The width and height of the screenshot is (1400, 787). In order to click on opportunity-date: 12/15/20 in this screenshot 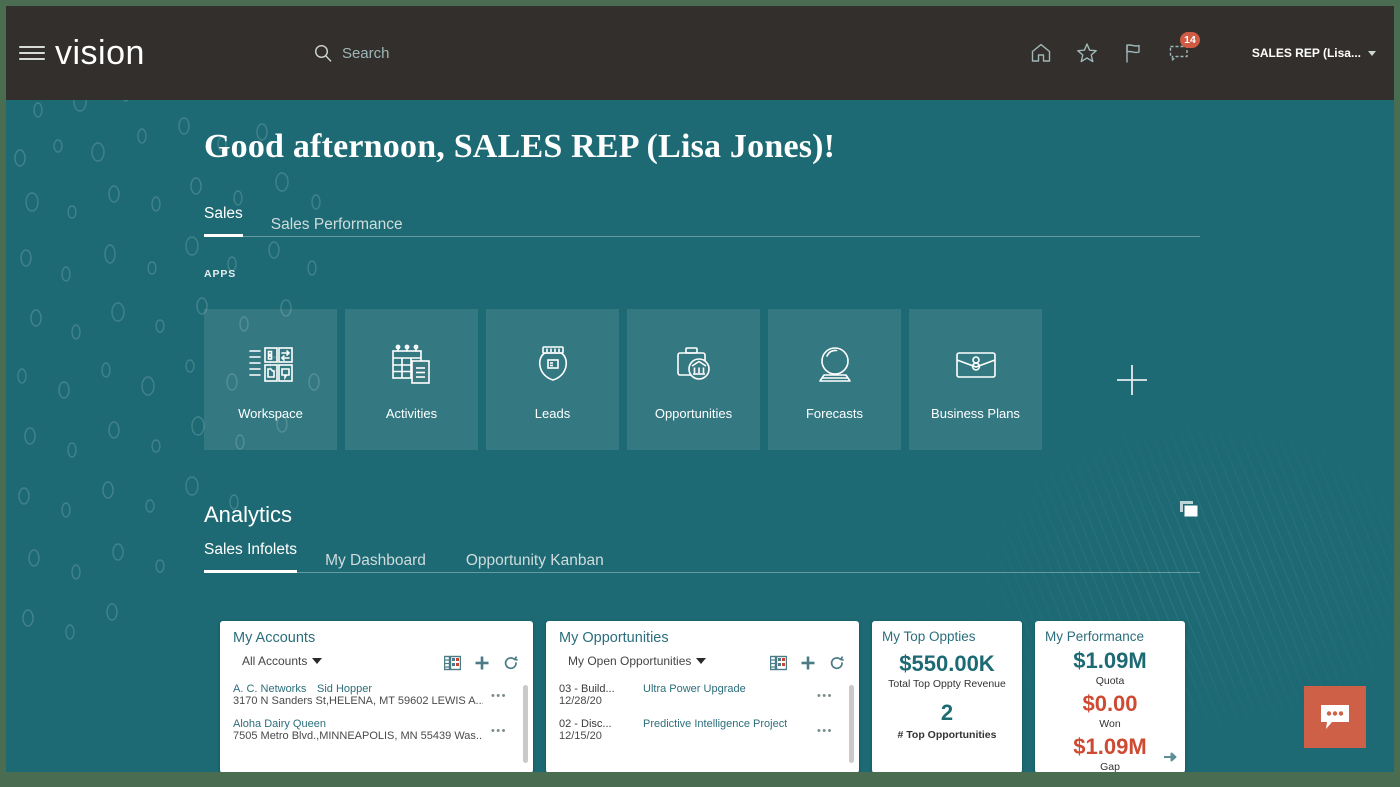, I will do `click(580, 736)`.